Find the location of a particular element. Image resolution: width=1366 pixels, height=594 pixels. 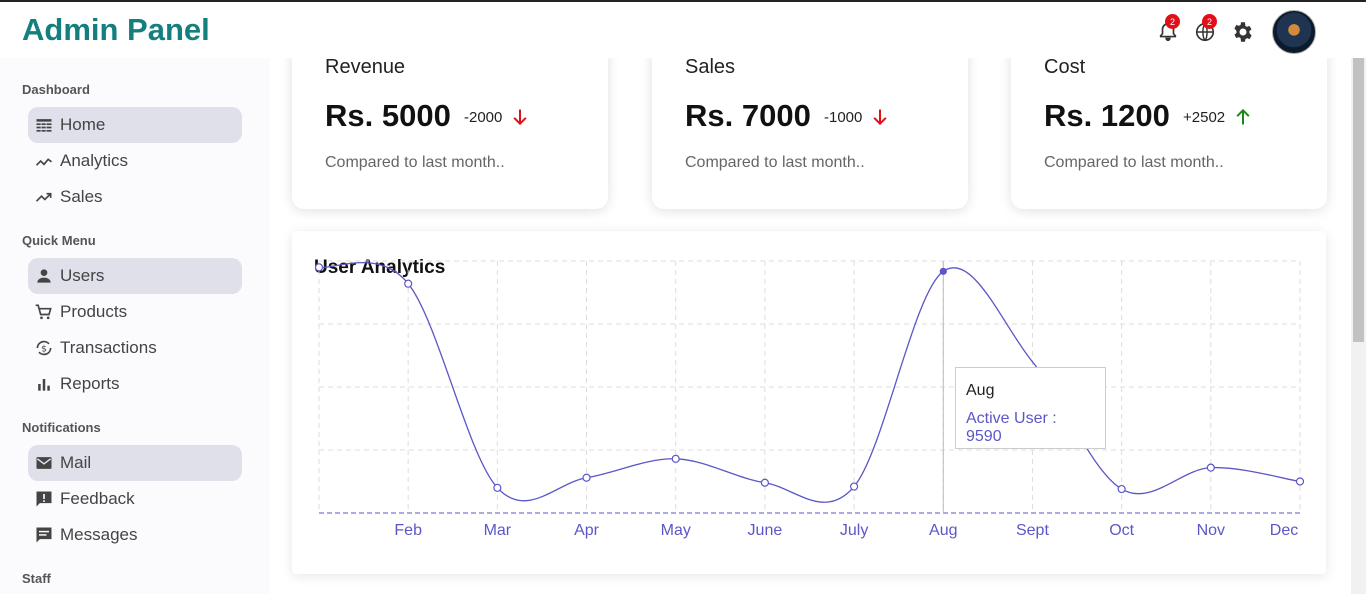

tooltip-value: Active User : 9590 is located at coordinates (1011, 427).